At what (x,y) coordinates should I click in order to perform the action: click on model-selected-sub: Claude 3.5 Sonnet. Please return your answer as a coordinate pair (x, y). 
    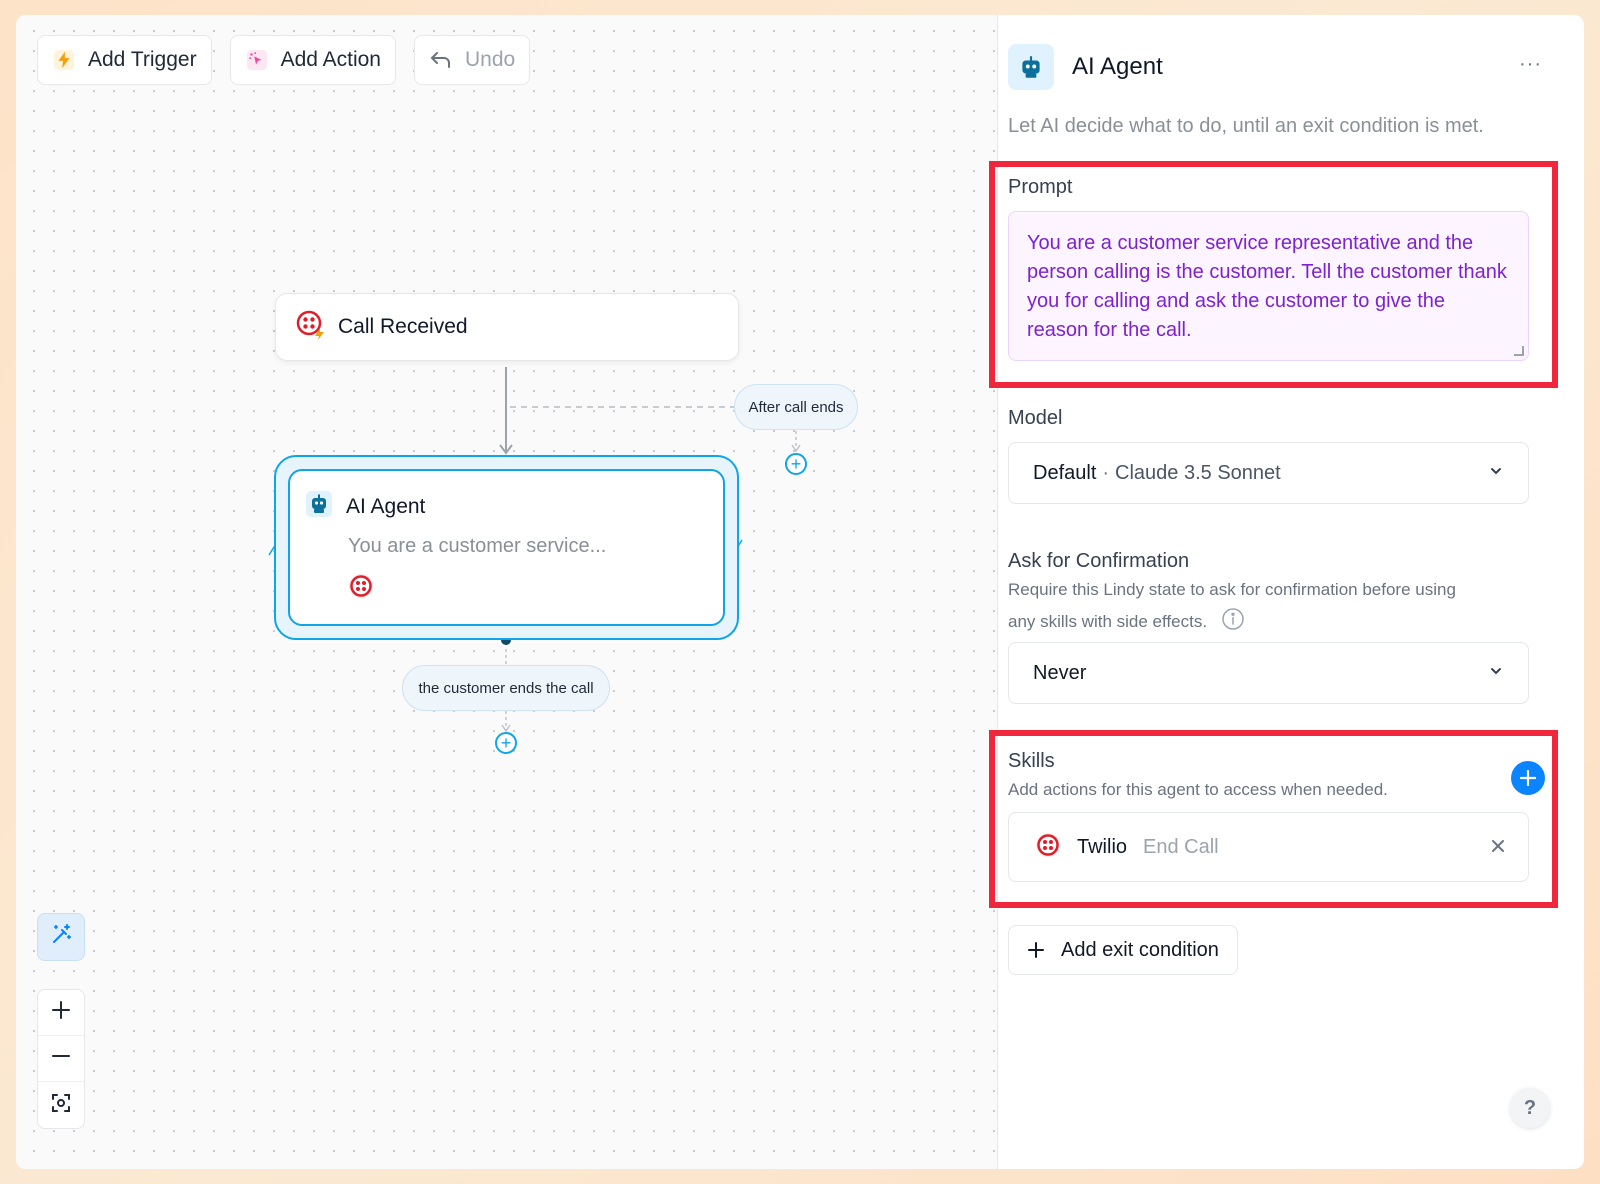
    Looking at the image, I should click on (1198, 472).